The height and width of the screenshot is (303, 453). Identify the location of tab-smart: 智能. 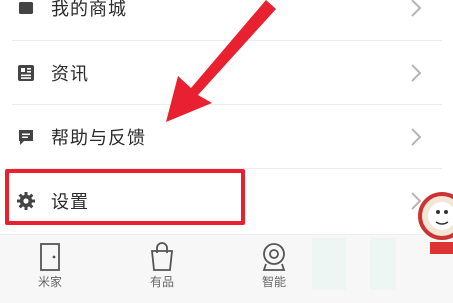
(274, 269).